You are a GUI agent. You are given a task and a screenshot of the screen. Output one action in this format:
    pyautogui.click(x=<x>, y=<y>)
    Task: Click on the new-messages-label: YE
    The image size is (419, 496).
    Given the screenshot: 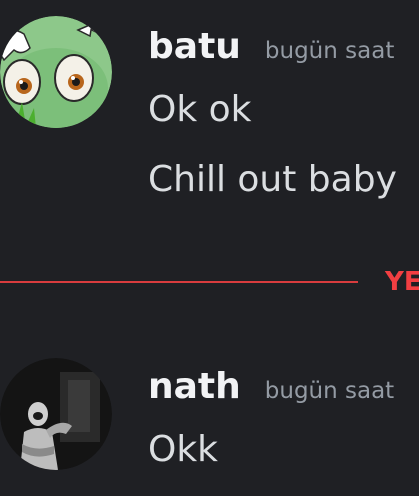 What is the action you would take?
    pyautogui.click(x=402, y=282)
    